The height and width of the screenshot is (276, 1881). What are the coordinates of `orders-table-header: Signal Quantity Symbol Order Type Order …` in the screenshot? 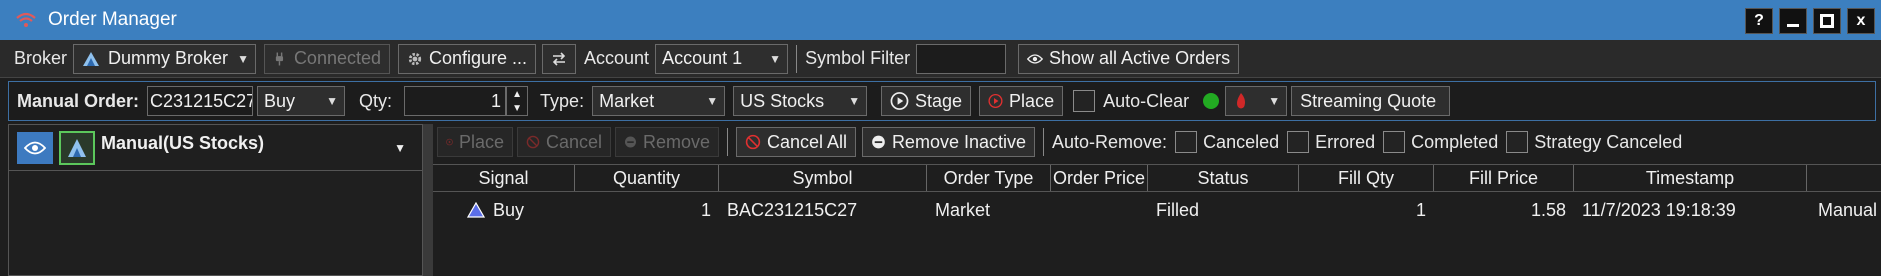 It's located at (1157, 178).